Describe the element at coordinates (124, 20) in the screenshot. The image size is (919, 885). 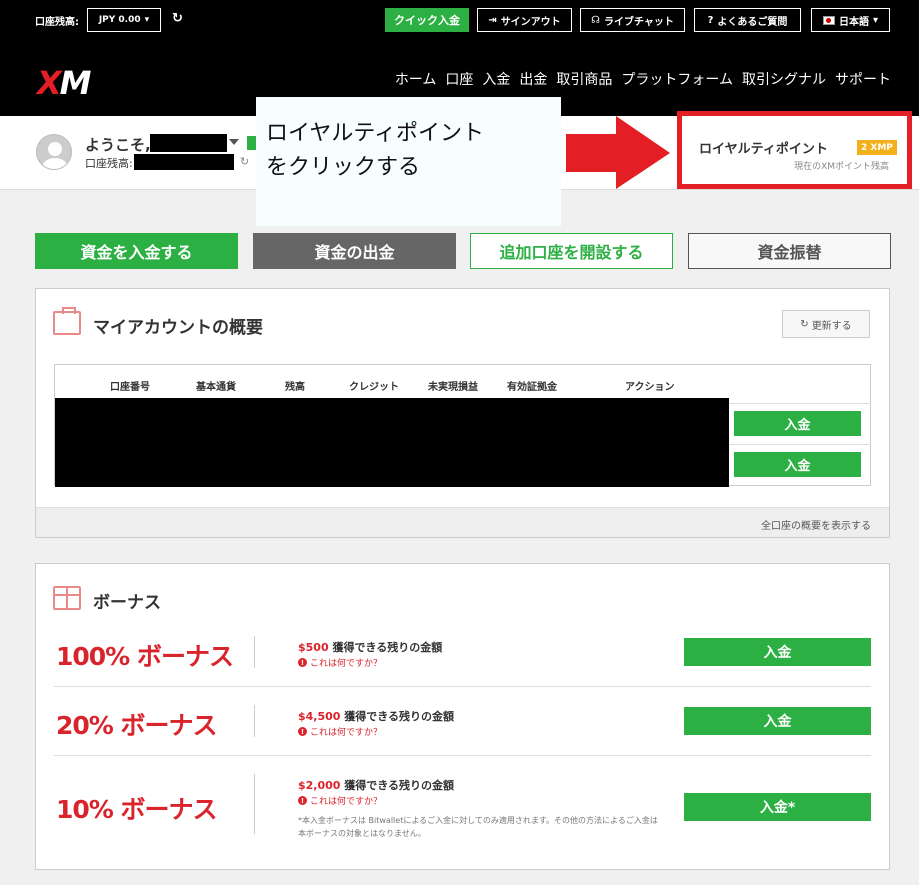
I see `currency-dropdown: JPY 0.00 ▾` at that location.